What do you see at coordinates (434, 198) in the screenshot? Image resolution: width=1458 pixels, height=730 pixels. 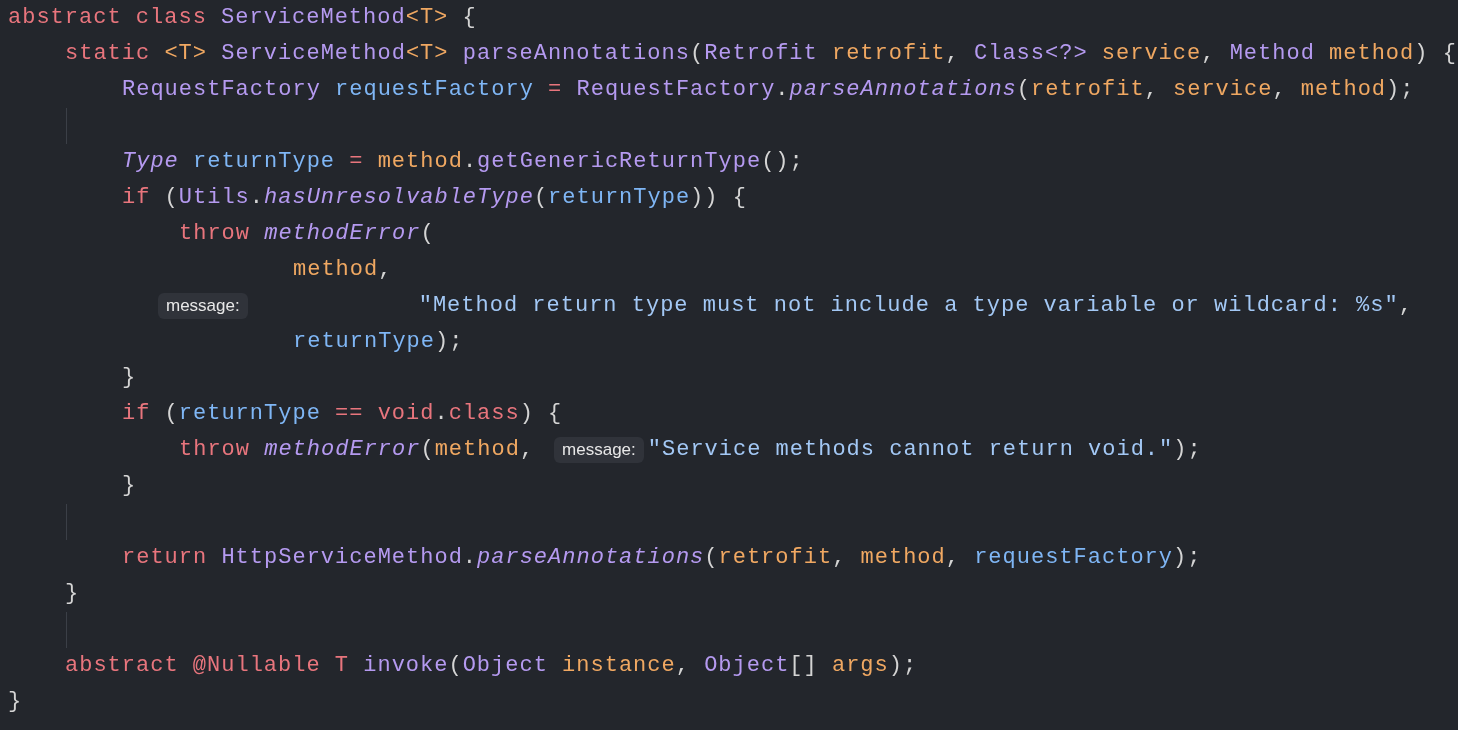 I see `code-text: if (Utils.hasUnresolvableType(returnType)) {` at bounding box center [434, 198].